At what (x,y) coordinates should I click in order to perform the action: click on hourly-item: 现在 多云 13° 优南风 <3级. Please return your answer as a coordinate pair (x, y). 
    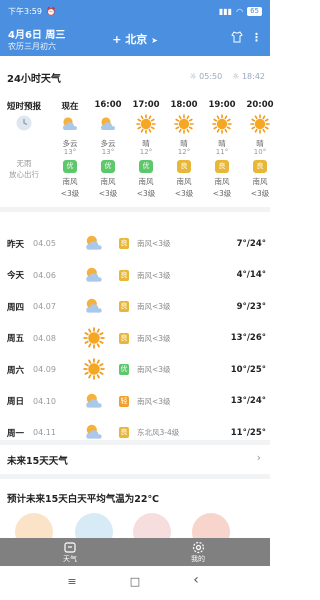
    Looking at the image, I should click on (70, 149).